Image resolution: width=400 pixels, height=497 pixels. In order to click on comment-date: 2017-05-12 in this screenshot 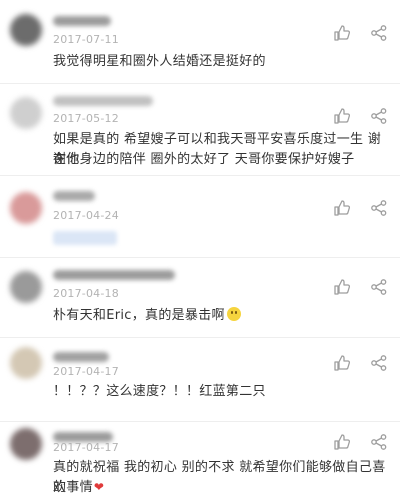, I will do `click(86, 118)`.